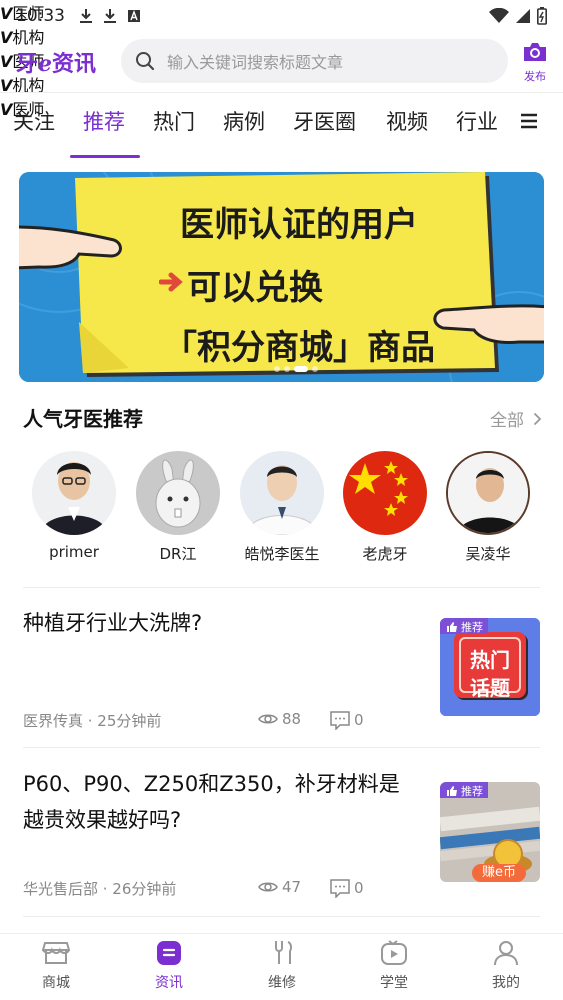 This screenshot has height=1000, width=563. I want to click on publish-label: 发布, so click(535, 76).